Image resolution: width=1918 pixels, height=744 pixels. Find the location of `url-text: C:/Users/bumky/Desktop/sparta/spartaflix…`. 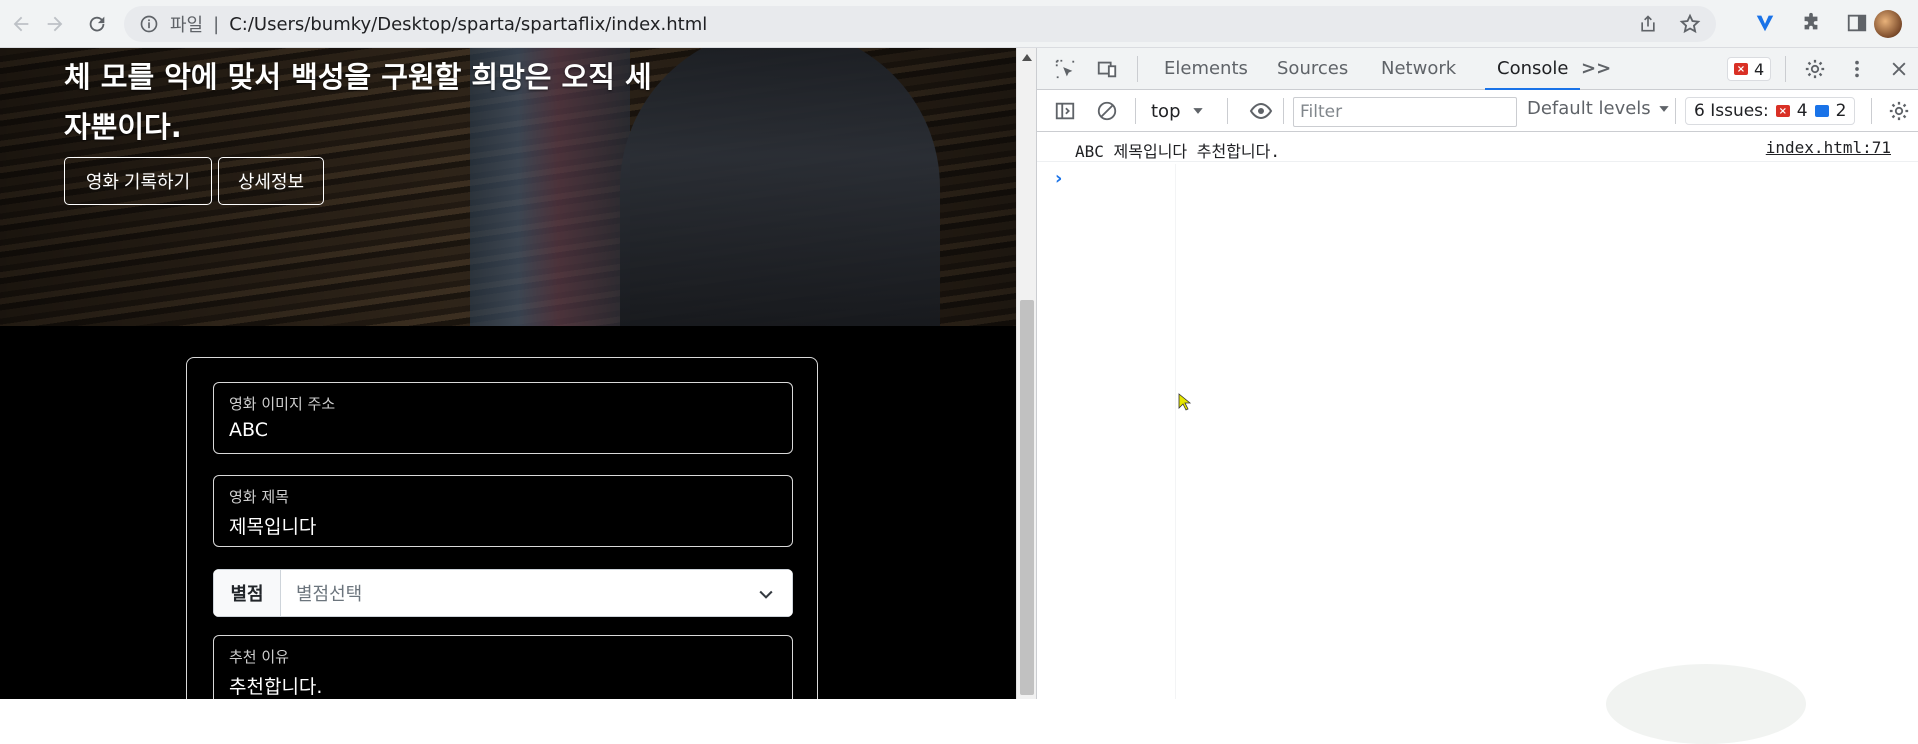

url-text: C:/Users/bumky/Desktop/sparta/spartaflix… is located at coordinates (468, 24).